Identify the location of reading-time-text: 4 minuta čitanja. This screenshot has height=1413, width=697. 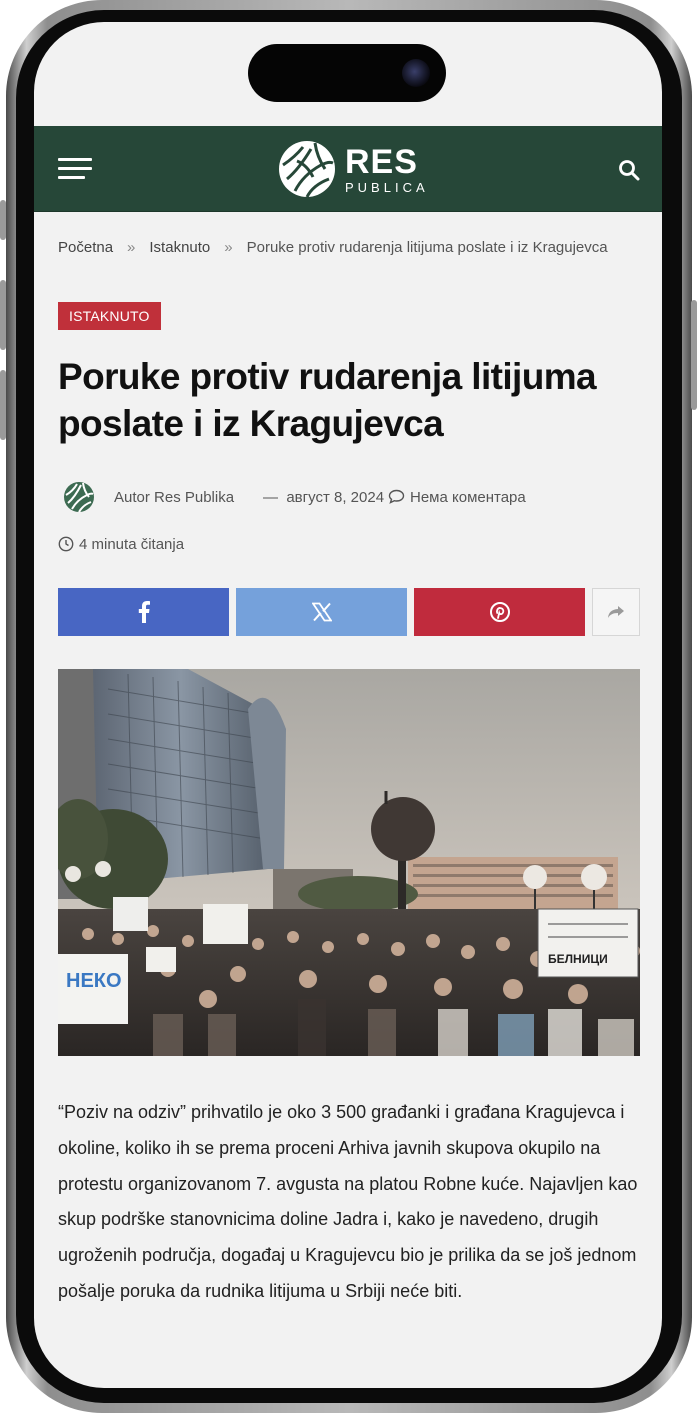
(132, 544).